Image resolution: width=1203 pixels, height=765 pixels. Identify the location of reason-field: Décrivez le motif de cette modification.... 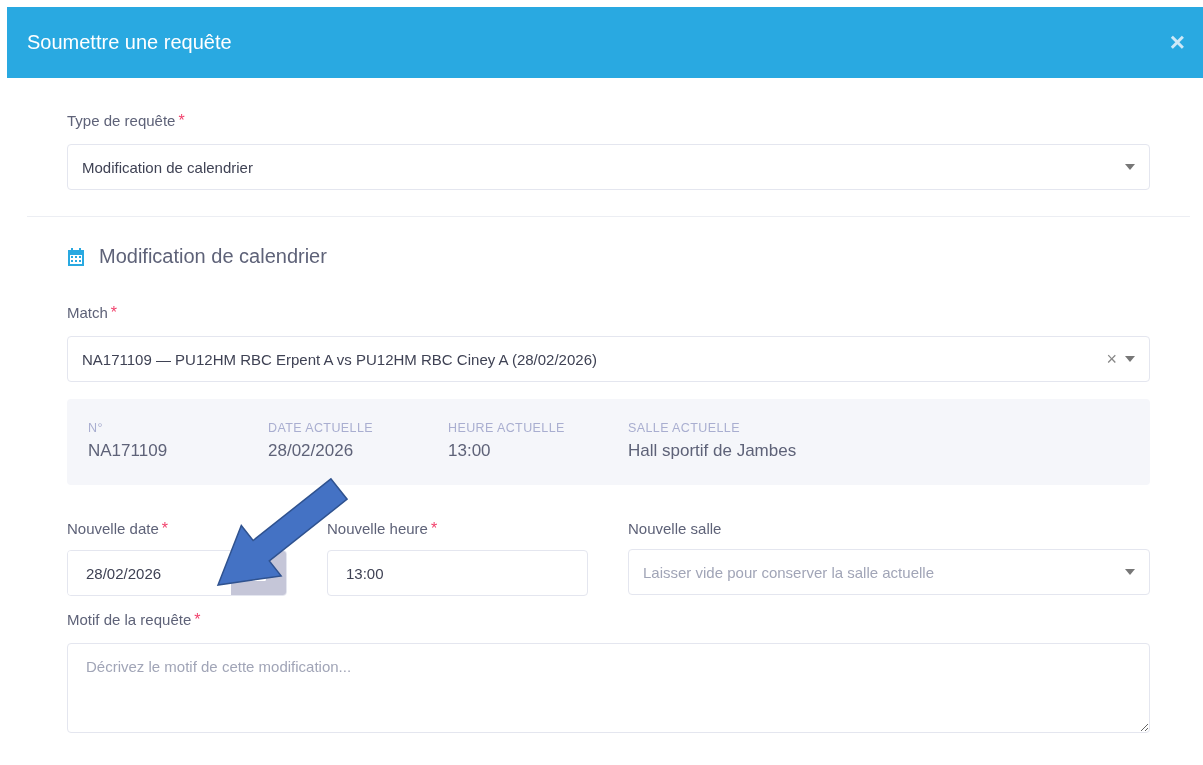
(608, 688).